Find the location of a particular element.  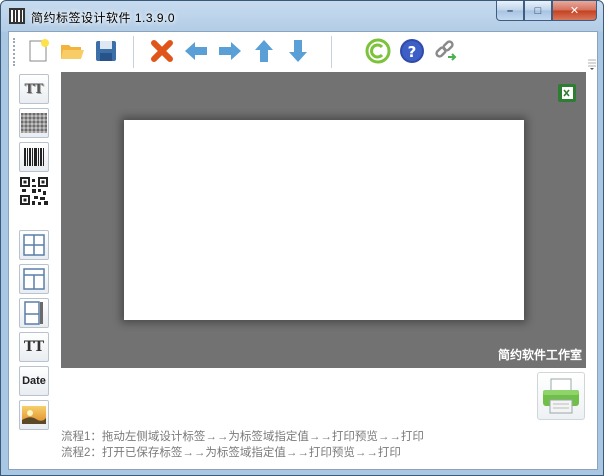

print-button is located at coordinates (561, 396).